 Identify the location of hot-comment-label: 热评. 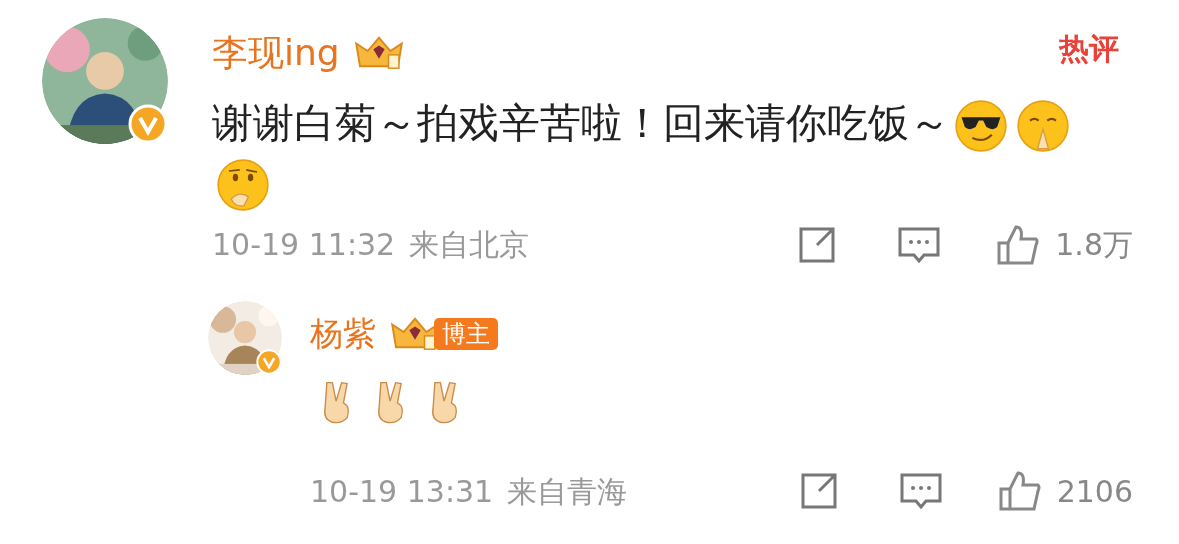
(1088, 49).